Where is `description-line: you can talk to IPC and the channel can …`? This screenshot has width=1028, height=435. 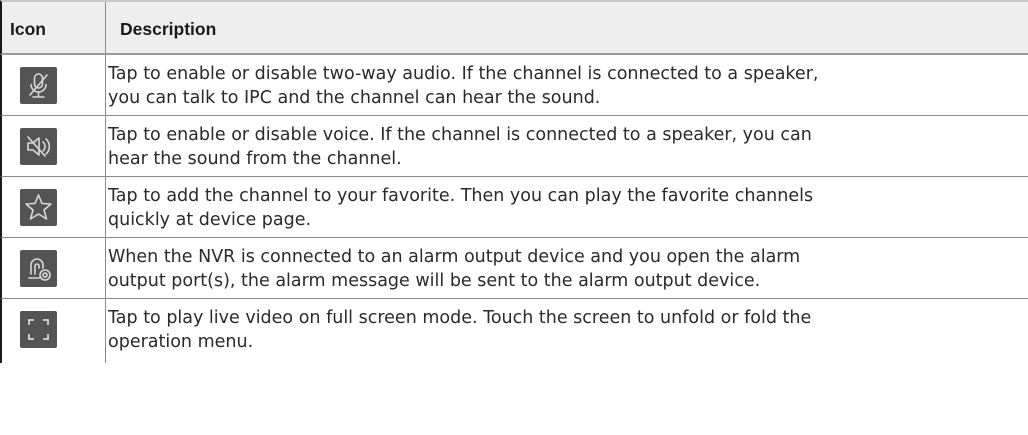 description-line: you can talk to IPC and the channel can … is located at coordinates (354, 98).